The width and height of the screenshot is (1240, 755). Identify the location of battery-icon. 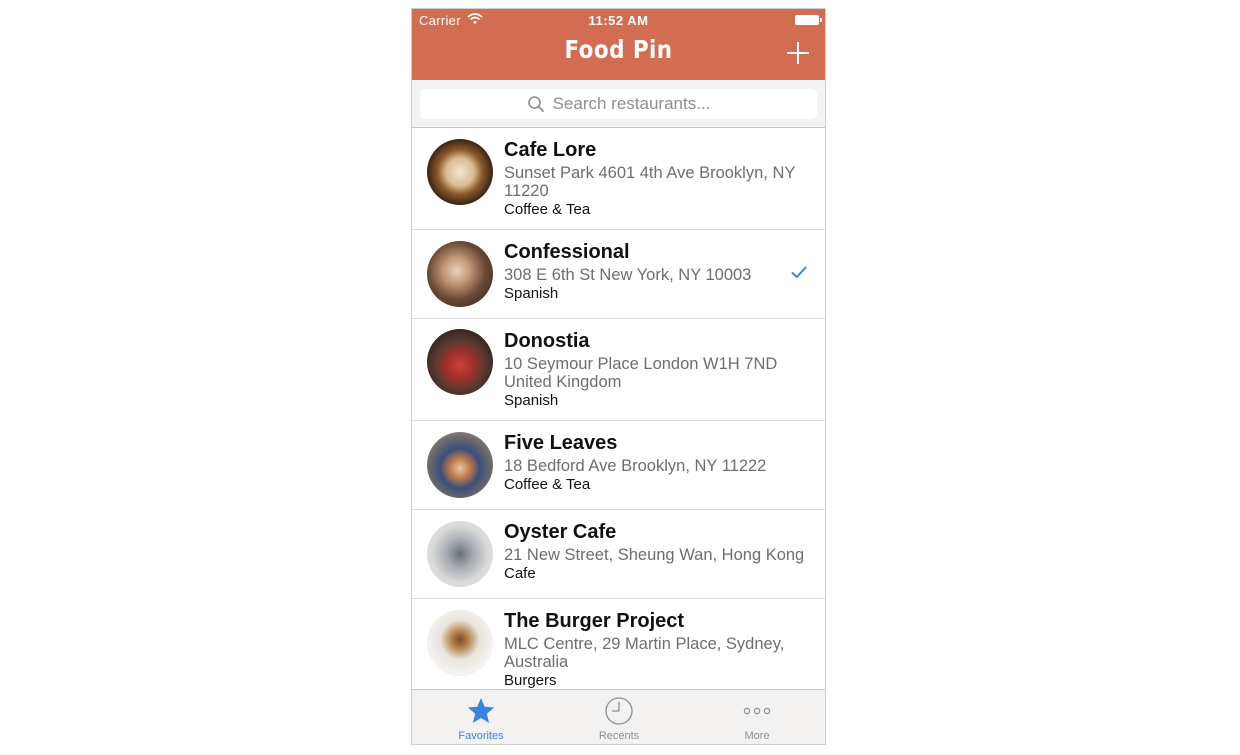
(808, 20).